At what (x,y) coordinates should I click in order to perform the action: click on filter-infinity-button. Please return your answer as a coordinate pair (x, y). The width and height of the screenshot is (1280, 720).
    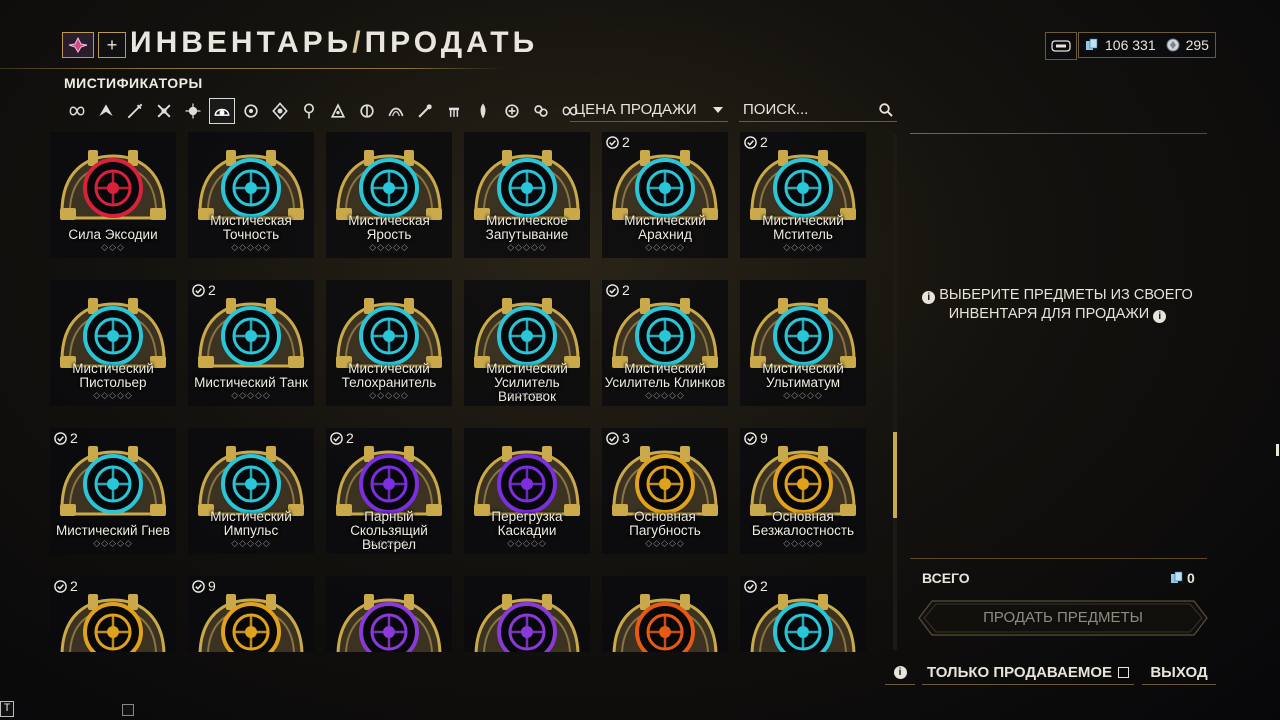
    Looking at the image, I should click on (77, 111).